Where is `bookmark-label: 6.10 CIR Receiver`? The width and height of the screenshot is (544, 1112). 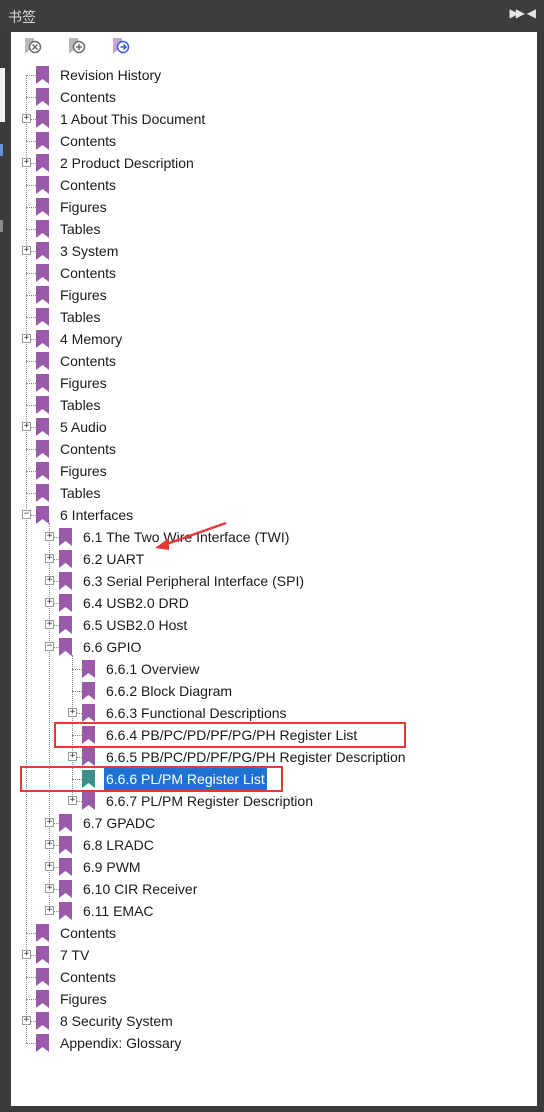
bookmark-label: 6.10 CIR Receiver is located at coordinates (140, 889).